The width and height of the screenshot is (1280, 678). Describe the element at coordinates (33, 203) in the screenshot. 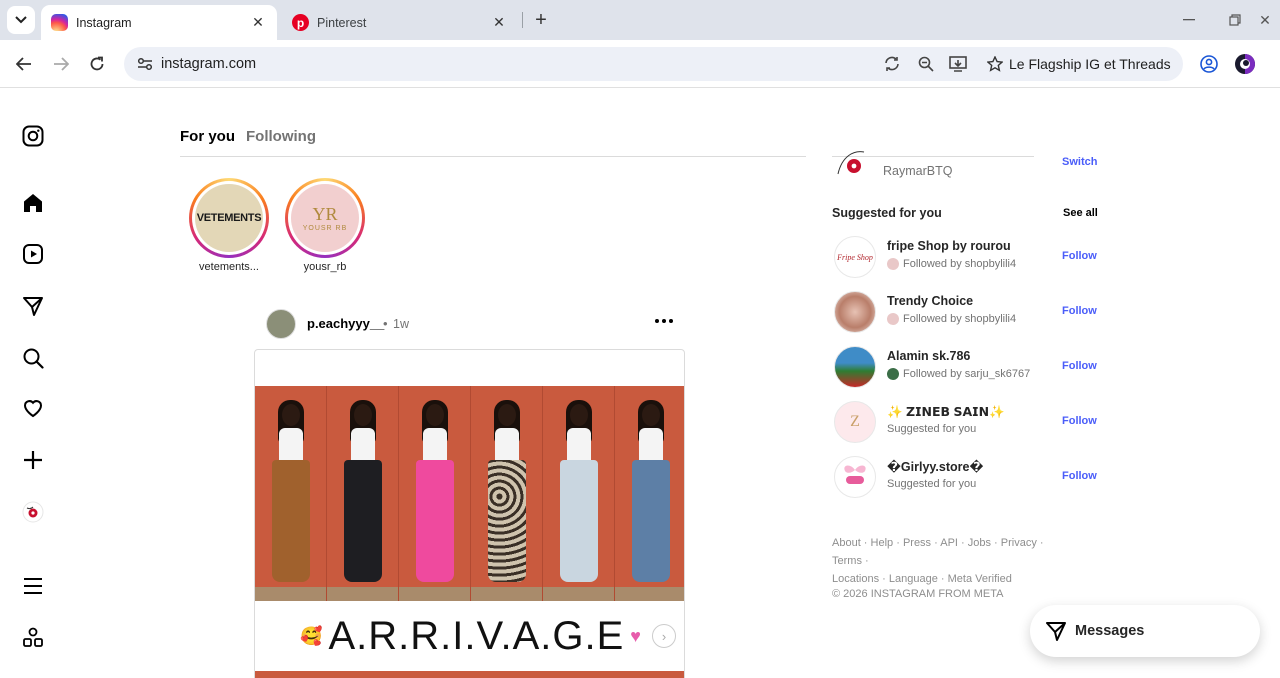

I see `home-icon` at that location.